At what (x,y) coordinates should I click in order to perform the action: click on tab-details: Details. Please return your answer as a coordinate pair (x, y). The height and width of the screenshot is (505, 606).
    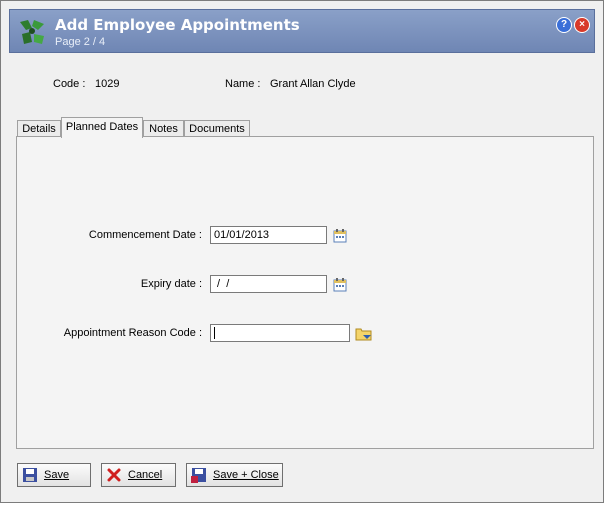
    Looking at the image, I should click on (39, 128).